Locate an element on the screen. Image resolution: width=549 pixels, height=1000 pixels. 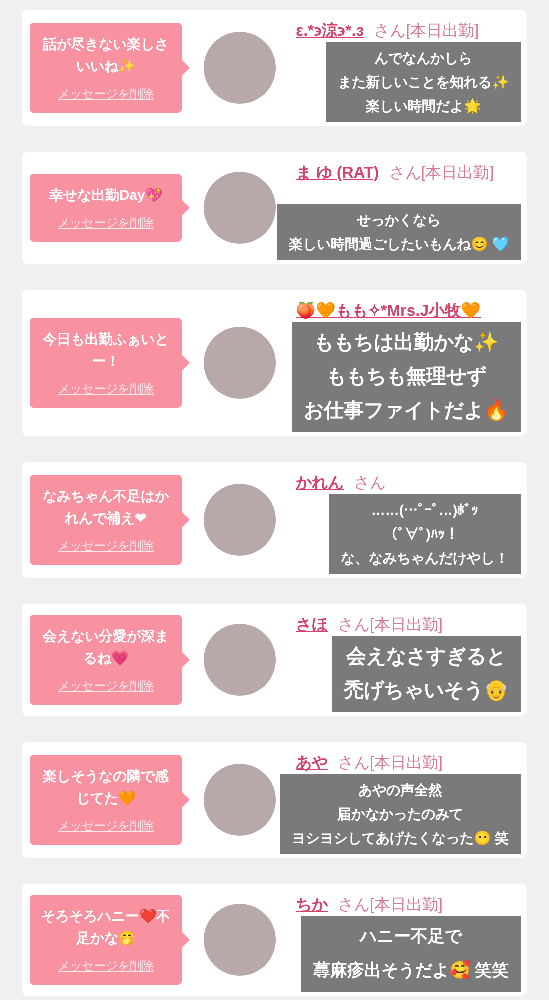
message-text: 会えない分愛が深まるね💗 is located at coordinates (106, 647).